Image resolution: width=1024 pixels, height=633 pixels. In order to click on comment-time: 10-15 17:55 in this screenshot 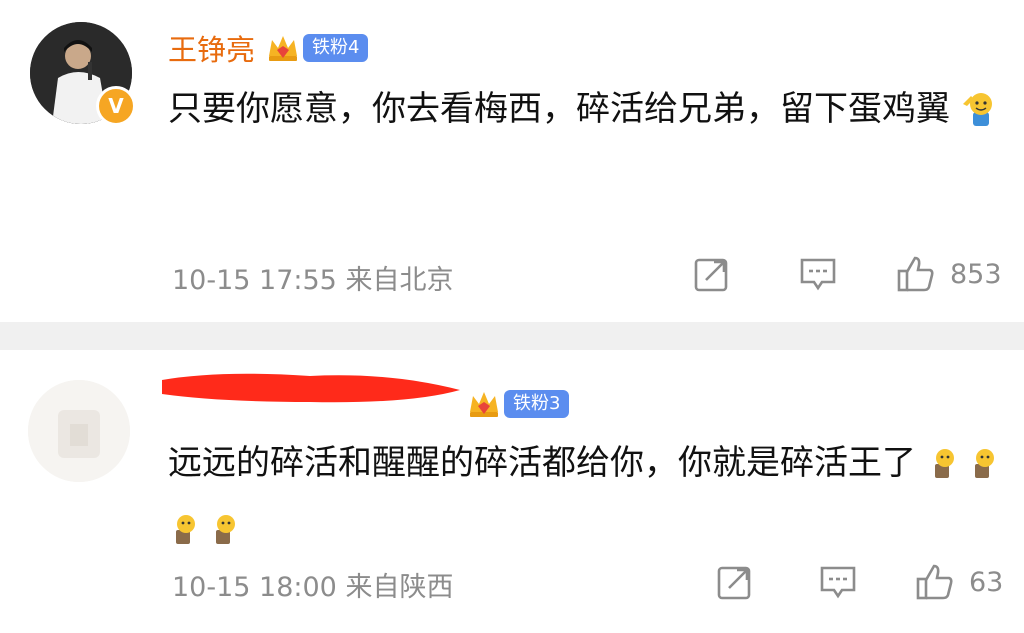, I will do `click(254, 280)`.